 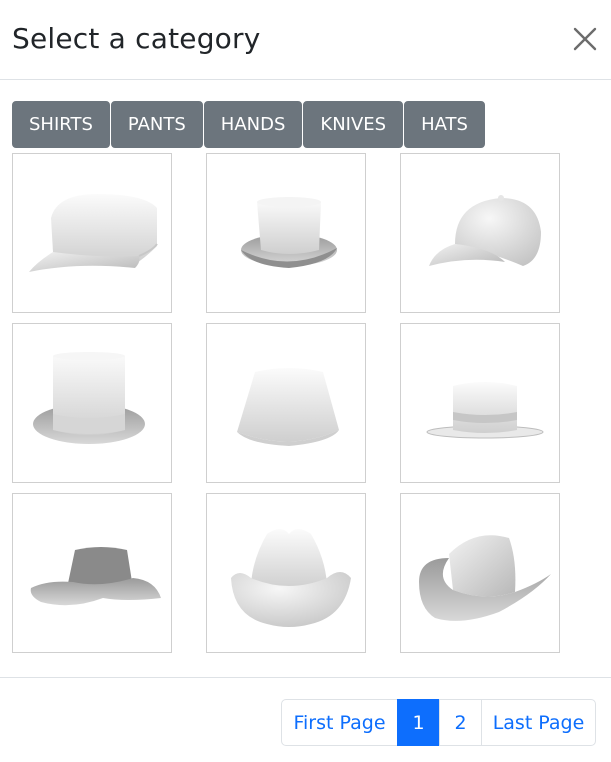 I want to click on tab-hands: HANDS, so click(x=253, y=124).